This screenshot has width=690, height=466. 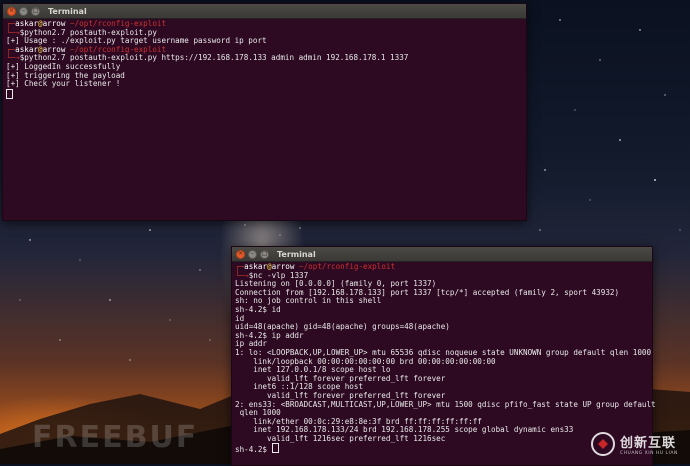 I want to click on brand-watermark: 创新互联 CHUANG XIN HU LIAN, so click(x=640, y=444).